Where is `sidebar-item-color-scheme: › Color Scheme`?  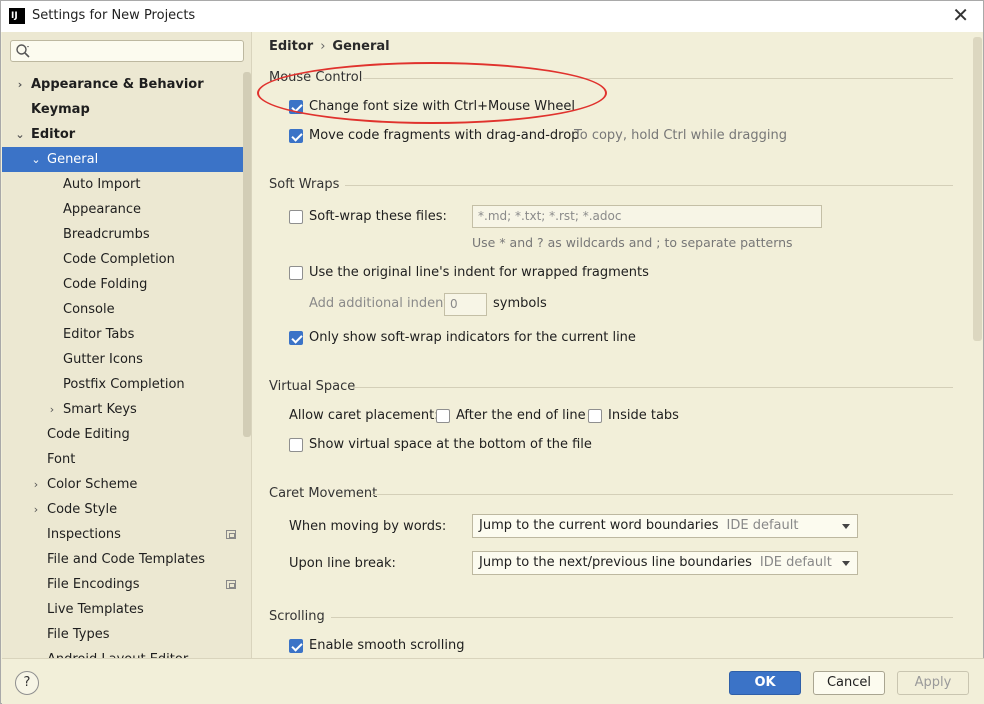 sidebar-item-color-scheme: › Color Scheme is located at coordinates (126, 484).